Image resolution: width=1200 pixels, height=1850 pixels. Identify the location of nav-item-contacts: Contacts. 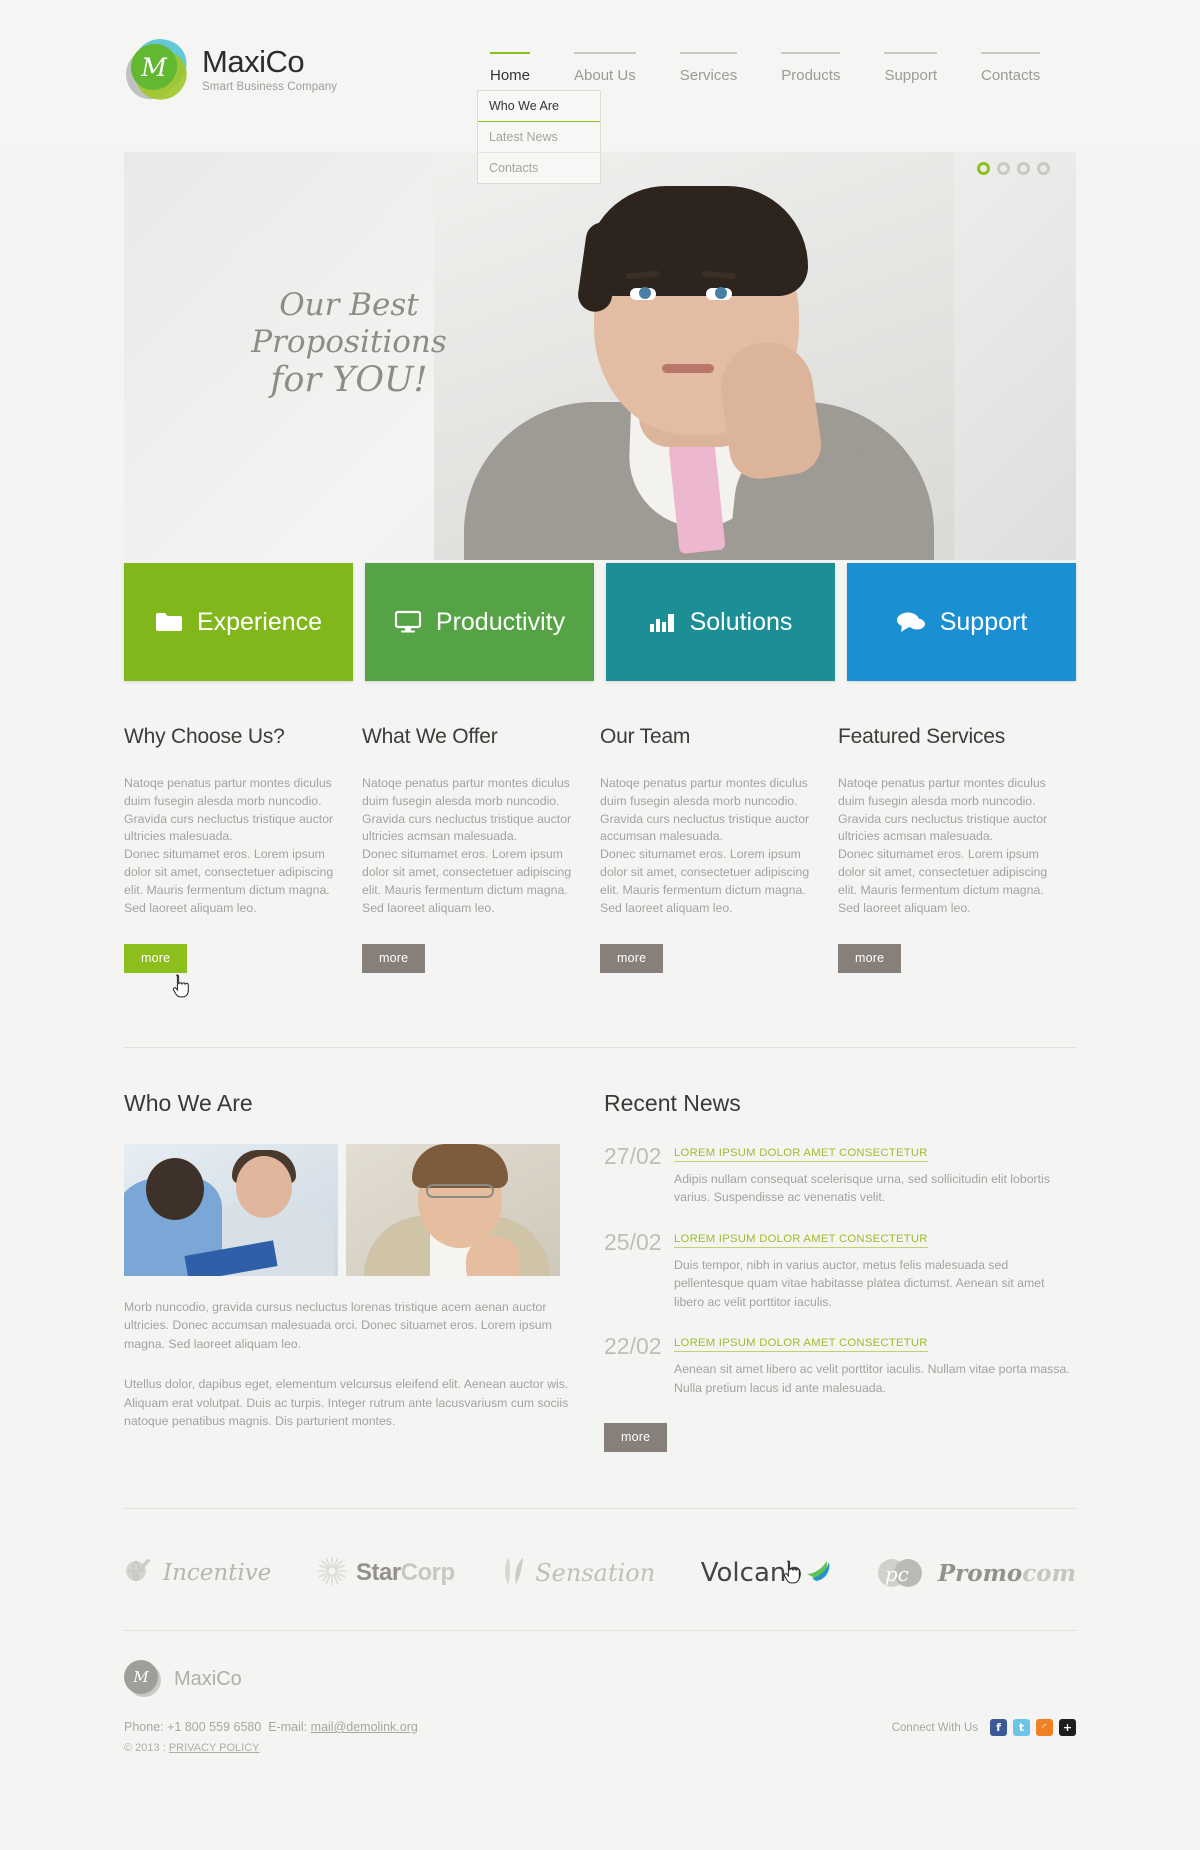
(1010, 68).